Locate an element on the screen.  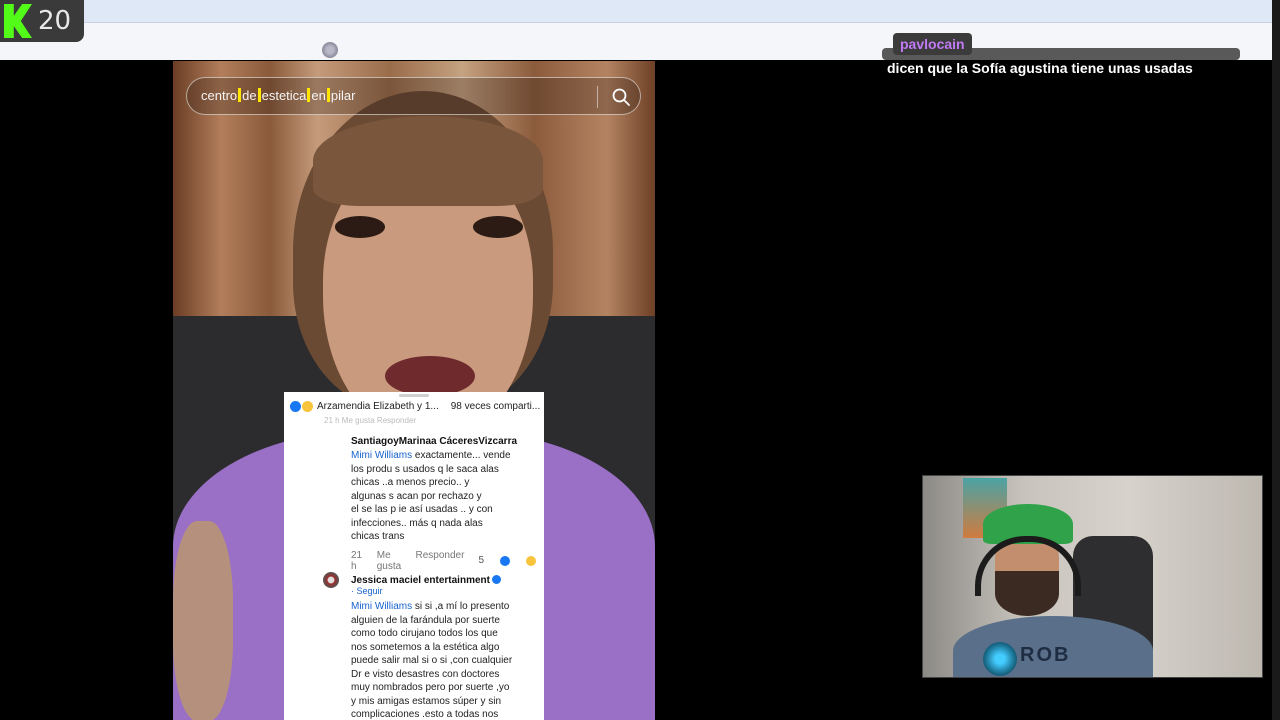
comment-author: Jessica maciel entertainment is located at coordinates (443, 580).